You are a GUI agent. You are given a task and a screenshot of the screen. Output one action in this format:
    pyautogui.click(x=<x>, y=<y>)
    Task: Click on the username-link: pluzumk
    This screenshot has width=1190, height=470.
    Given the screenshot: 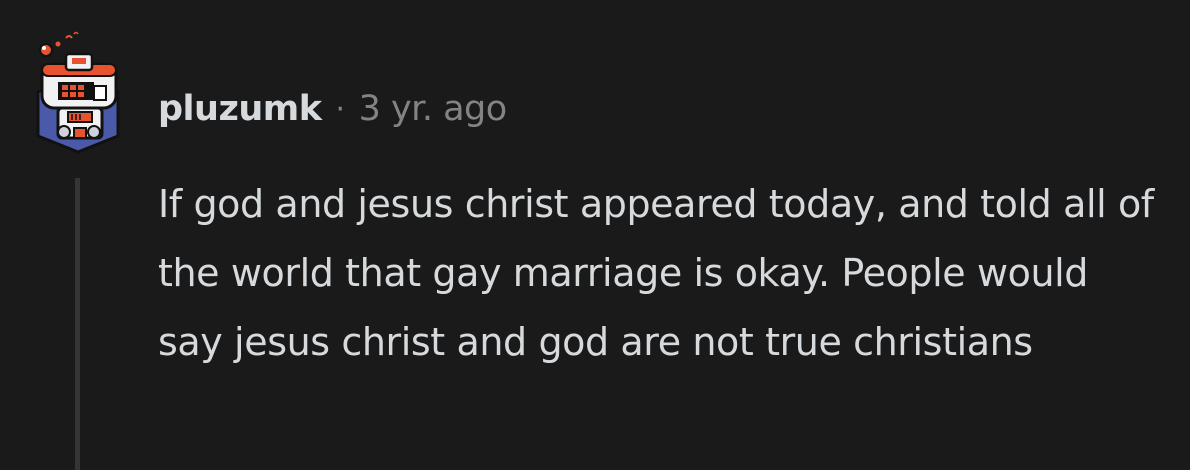 What is the action you would take?
    pyautogui.click(x=240, y=109)
    